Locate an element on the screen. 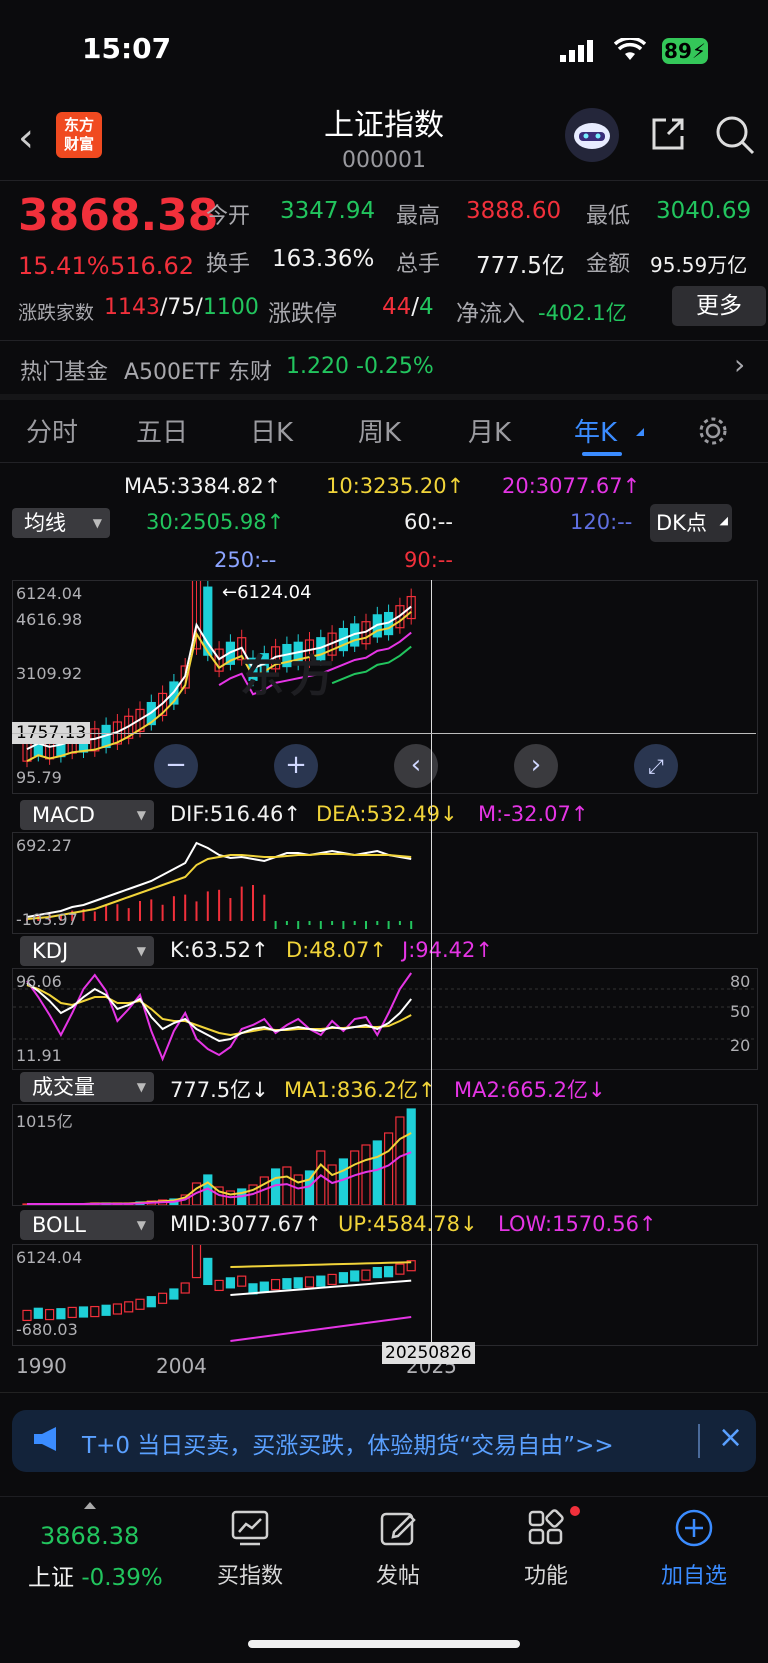 The height and width of the screenshot is (1663, 768). ma-selector: 均线 ▼ is located at coordinates (61, 523).